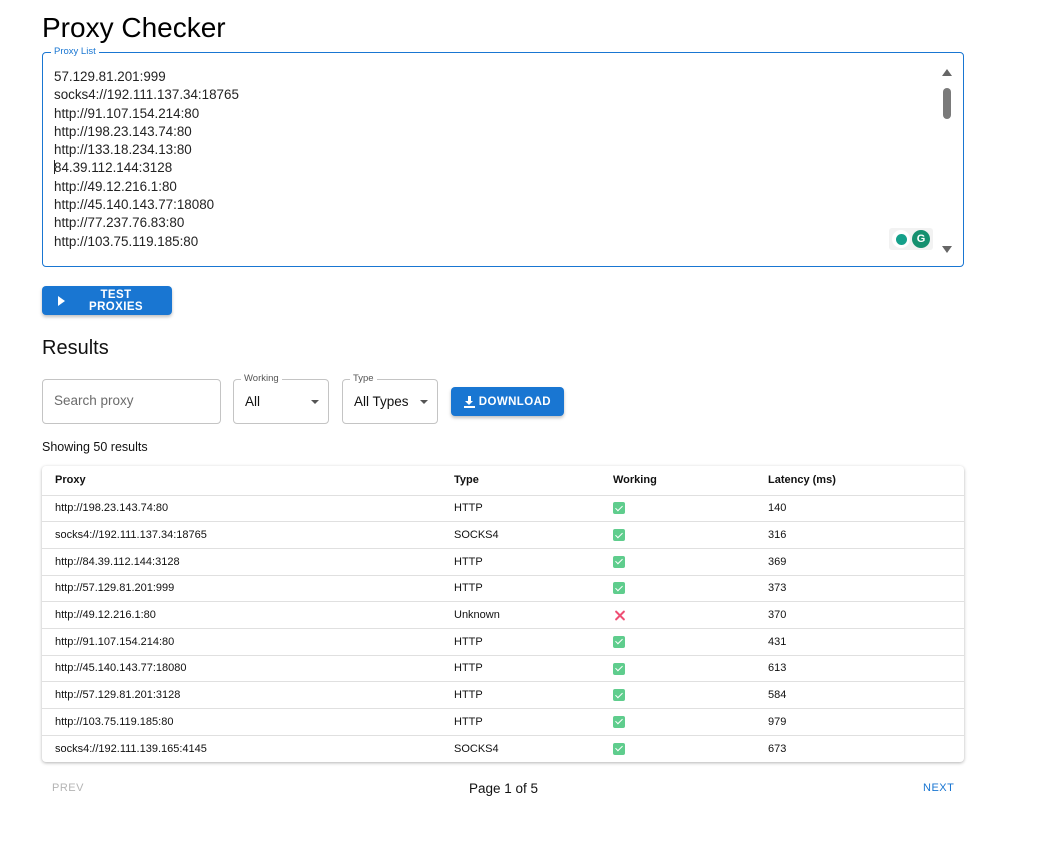 This screenshot has height=842, width=1051. I want to click on search-input, so click(129, 400).